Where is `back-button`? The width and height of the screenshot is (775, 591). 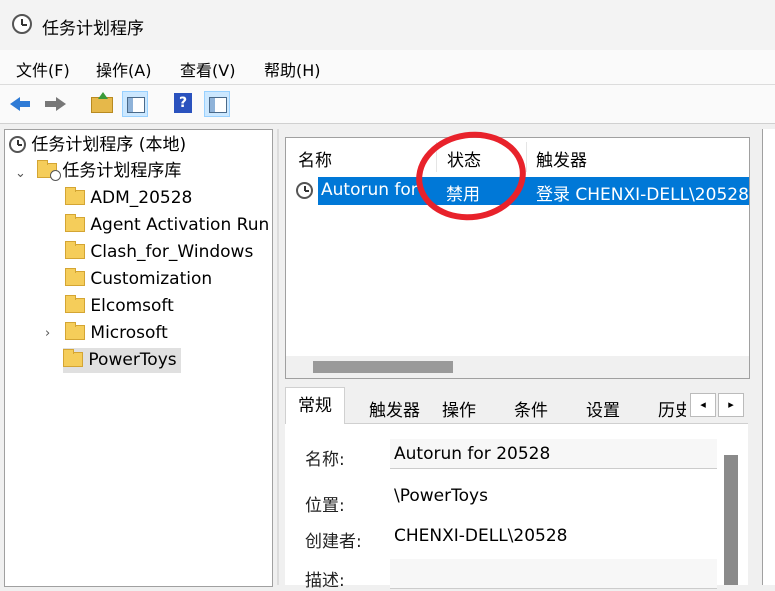
back-button is located at coordinates (21, 104).